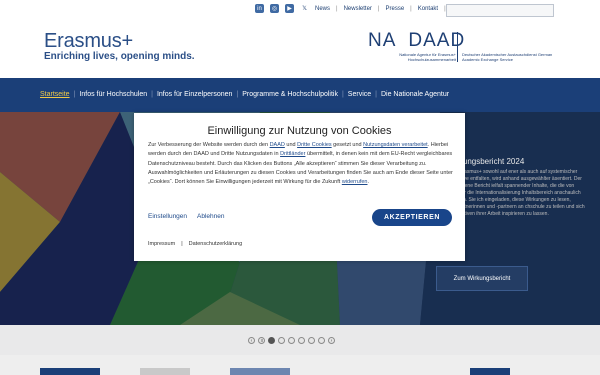  What do you see at coordinates (216, 244) in the screenshot?
I see `privacy-link: Datenschutzerklärung` at bounding box center [216, 244].